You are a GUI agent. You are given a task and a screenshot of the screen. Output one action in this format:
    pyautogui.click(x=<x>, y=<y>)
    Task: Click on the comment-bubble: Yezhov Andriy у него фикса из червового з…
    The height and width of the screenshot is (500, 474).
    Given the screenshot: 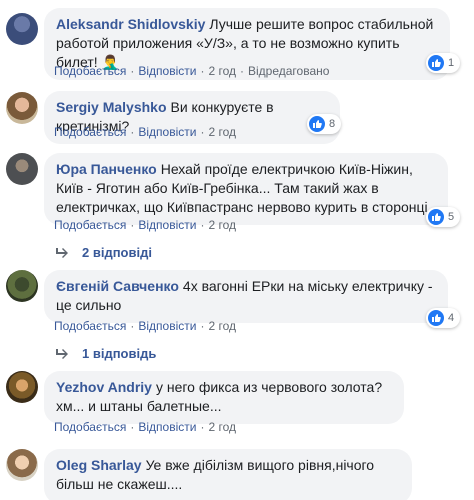 What is the action you would take?
    pyautogui.click(x=224, y=397)
    